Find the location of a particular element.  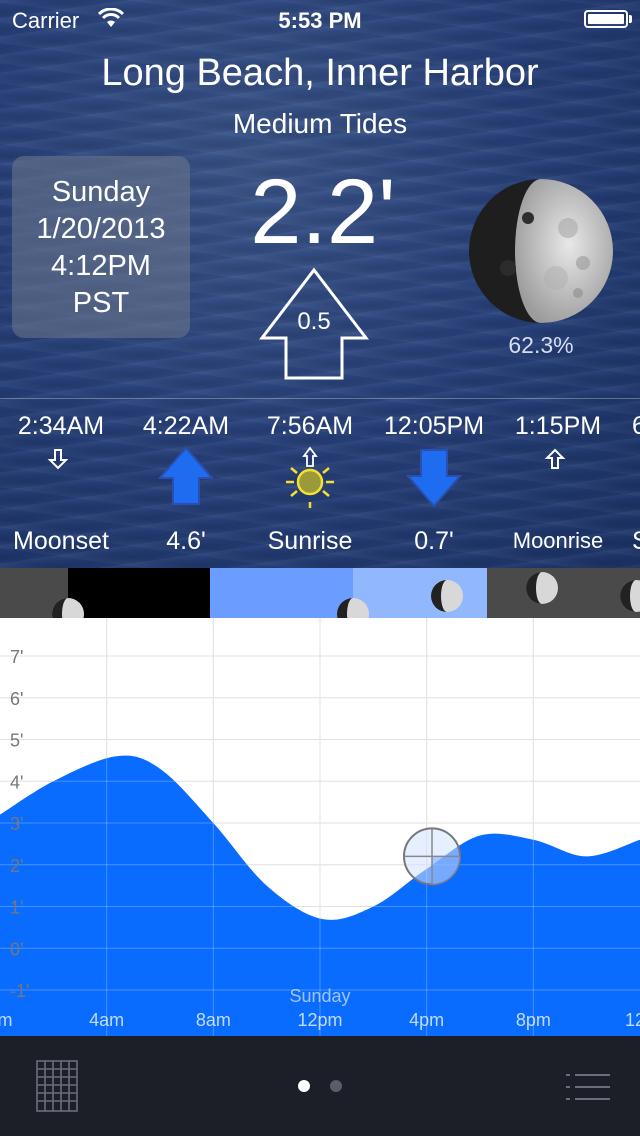

tide-rate-arrow: 0.5 is located at coordinates (314, 324).